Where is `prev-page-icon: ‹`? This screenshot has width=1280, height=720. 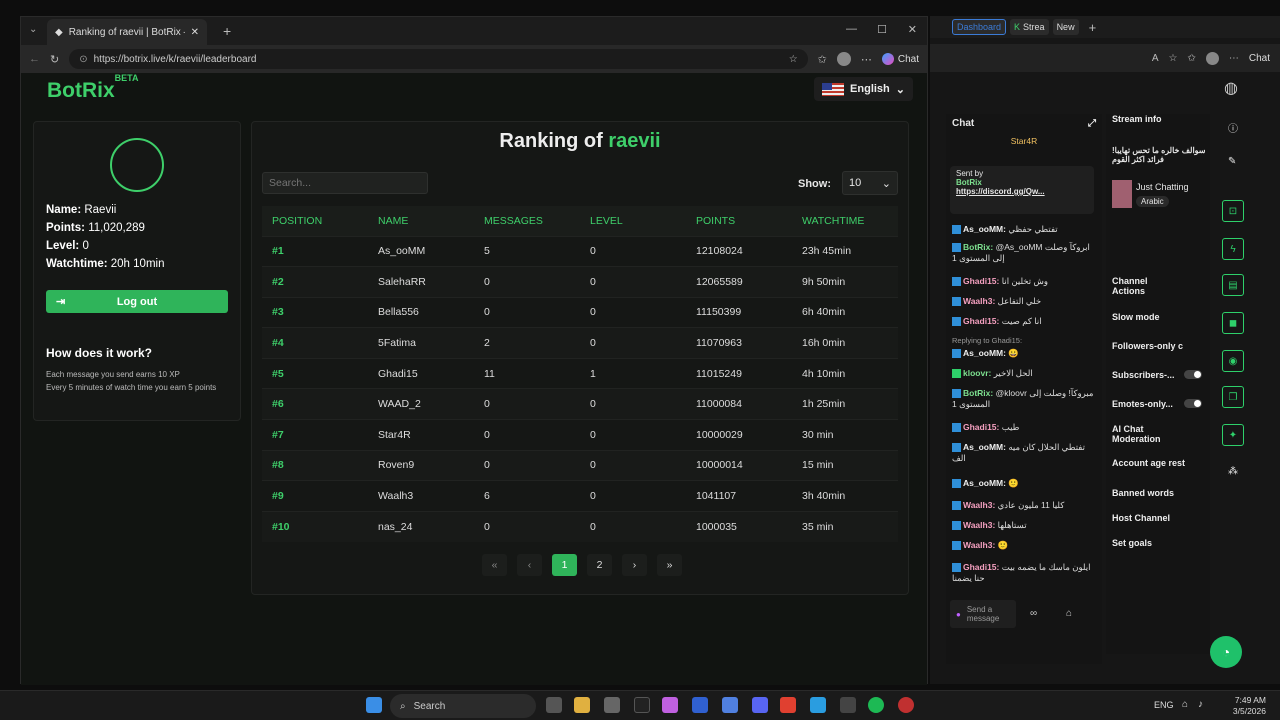 prev-page-icon: ‹ is located at coordinates (529, 565).